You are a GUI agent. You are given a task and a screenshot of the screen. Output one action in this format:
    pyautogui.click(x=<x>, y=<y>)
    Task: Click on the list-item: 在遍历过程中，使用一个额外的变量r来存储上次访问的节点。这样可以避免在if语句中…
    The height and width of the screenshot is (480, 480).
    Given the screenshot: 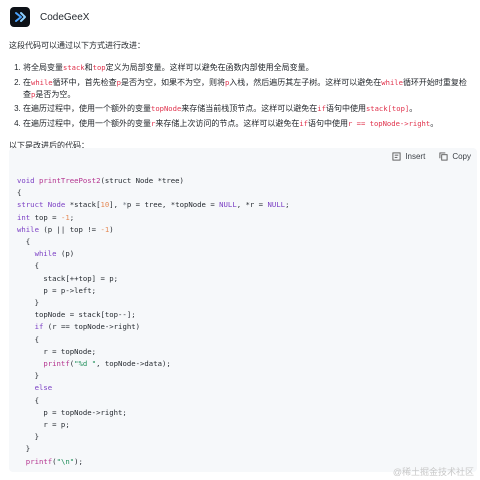 What is the action you would take?
    pyautogui.click(x=247, y=124)
    